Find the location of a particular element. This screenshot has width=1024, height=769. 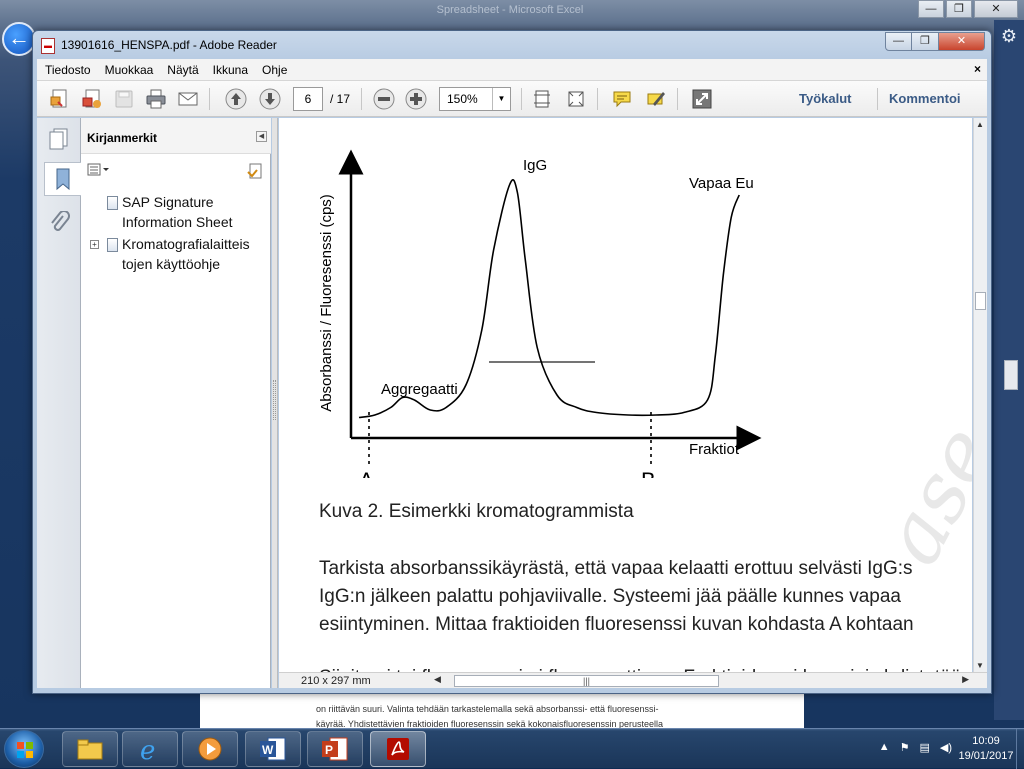

bookmark-page-icon is located at coordinates (112, 203).